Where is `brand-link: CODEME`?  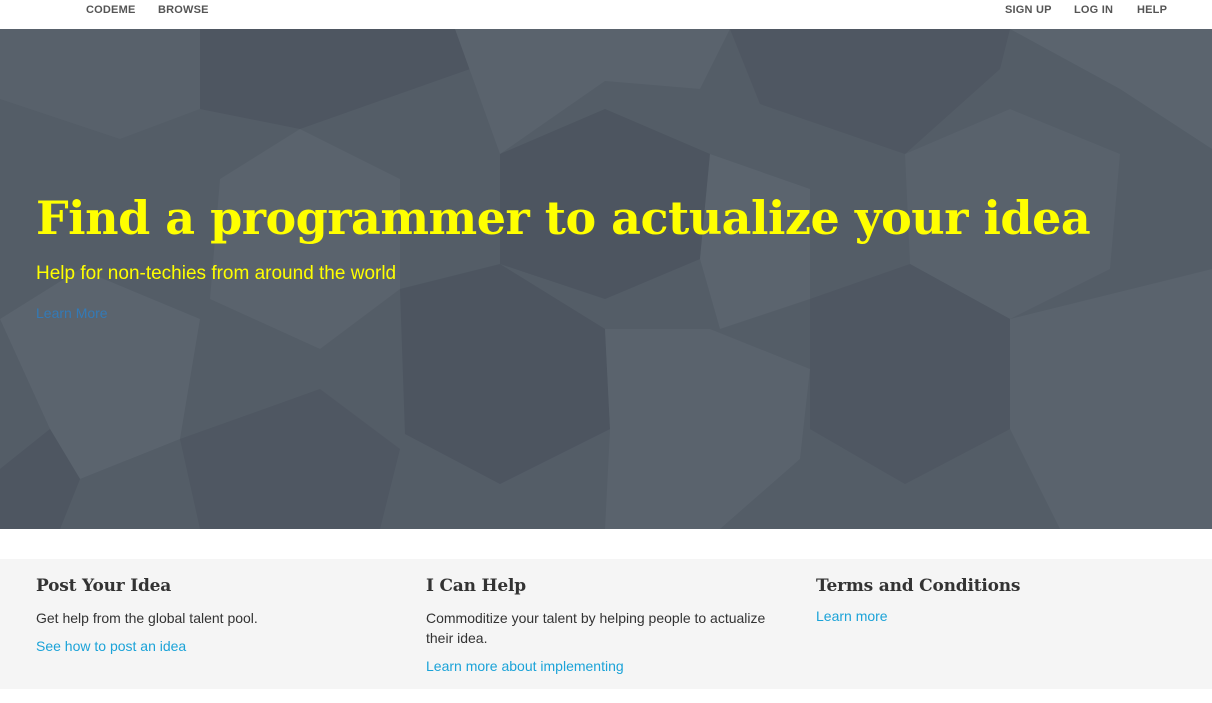 brand-link: CODEME is located at coordinates (110, 10).